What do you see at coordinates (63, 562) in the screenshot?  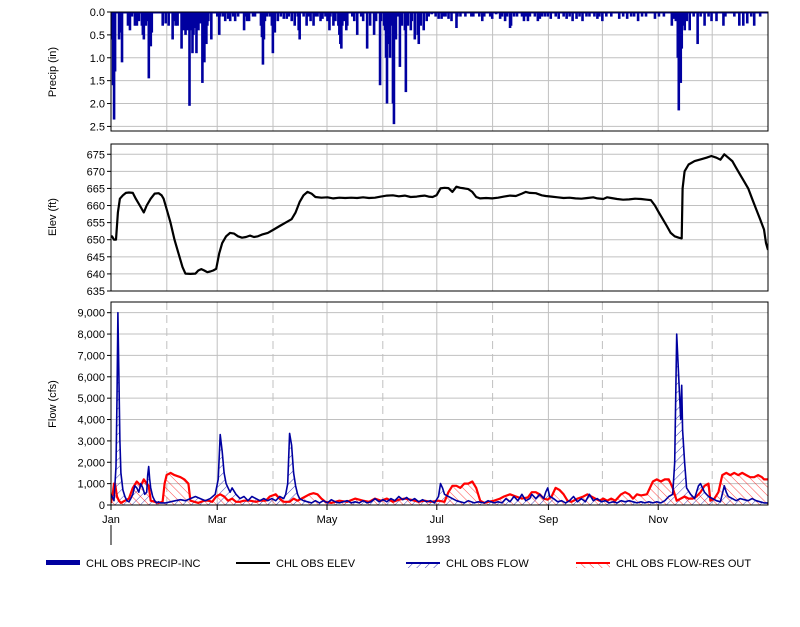 I see `legend-swatch` at bounding box center [63, 562].